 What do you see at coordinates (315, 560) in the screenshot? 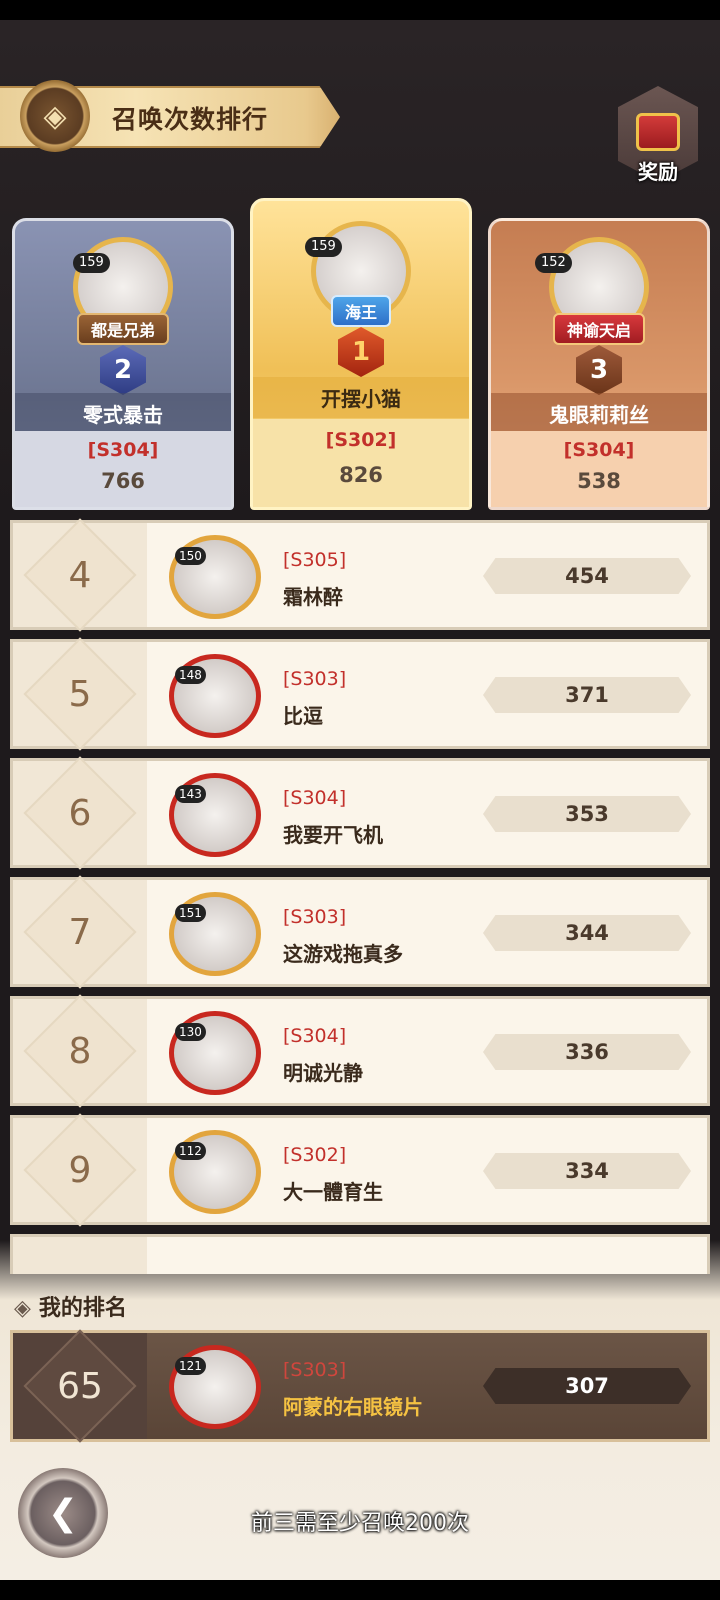
I see `server-tag: [S305]` at bounding box center [315, 560].